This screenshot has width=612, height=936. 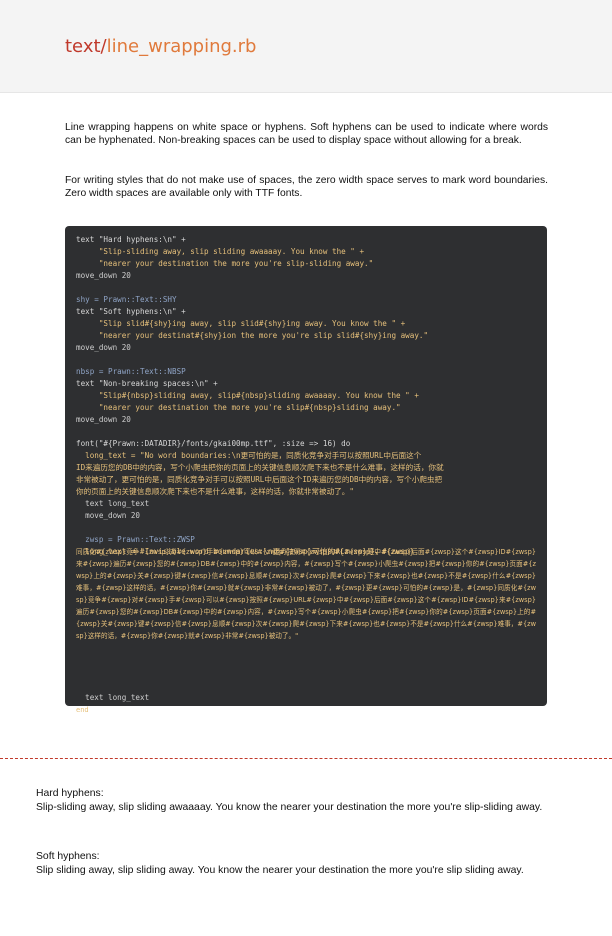 I want to click on file-path-title: text/line_wrapping.rb, so click(x=160, y=46).